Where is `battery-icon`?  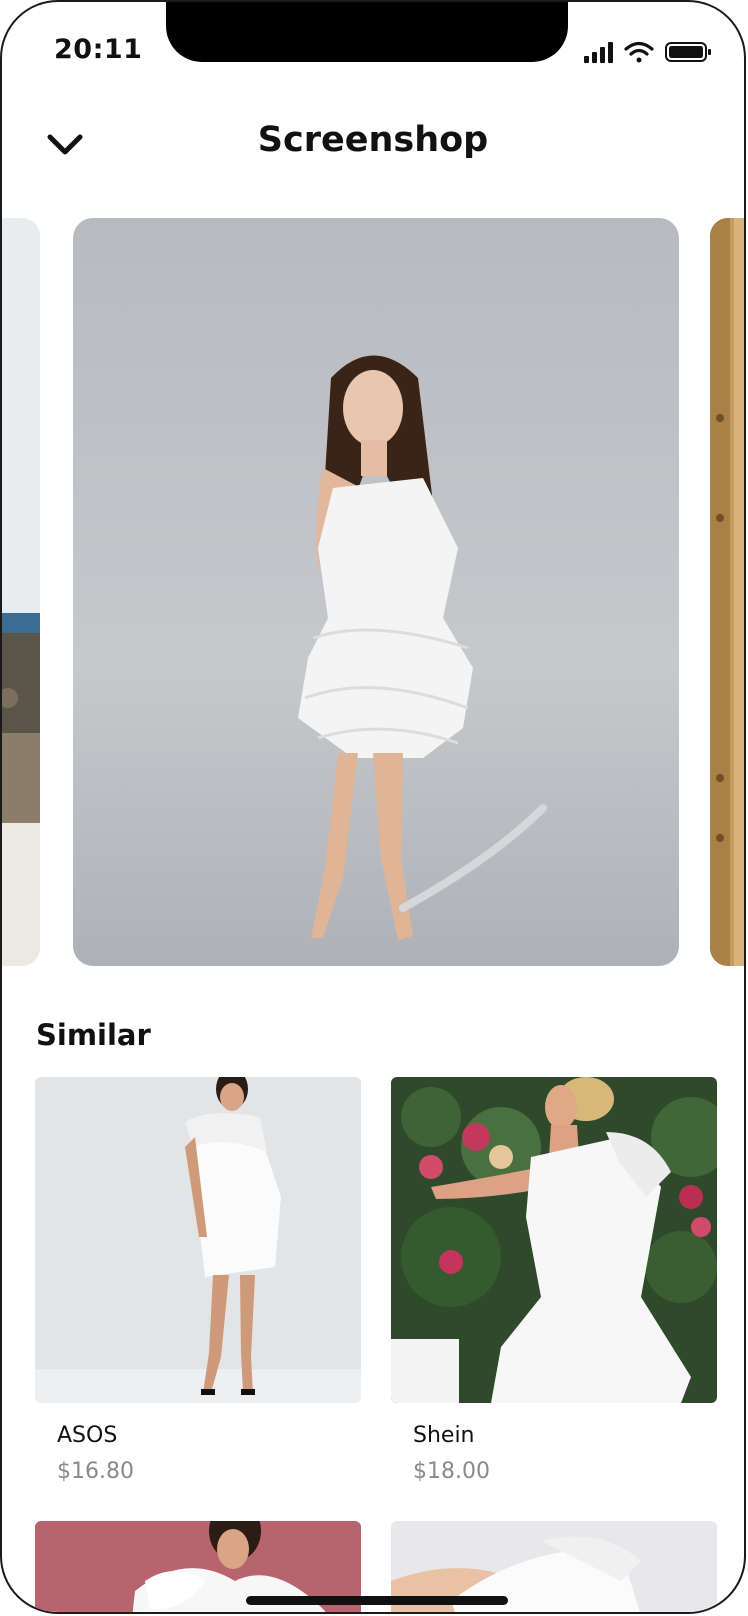 battery-icon is located at coordinates (688, 52).